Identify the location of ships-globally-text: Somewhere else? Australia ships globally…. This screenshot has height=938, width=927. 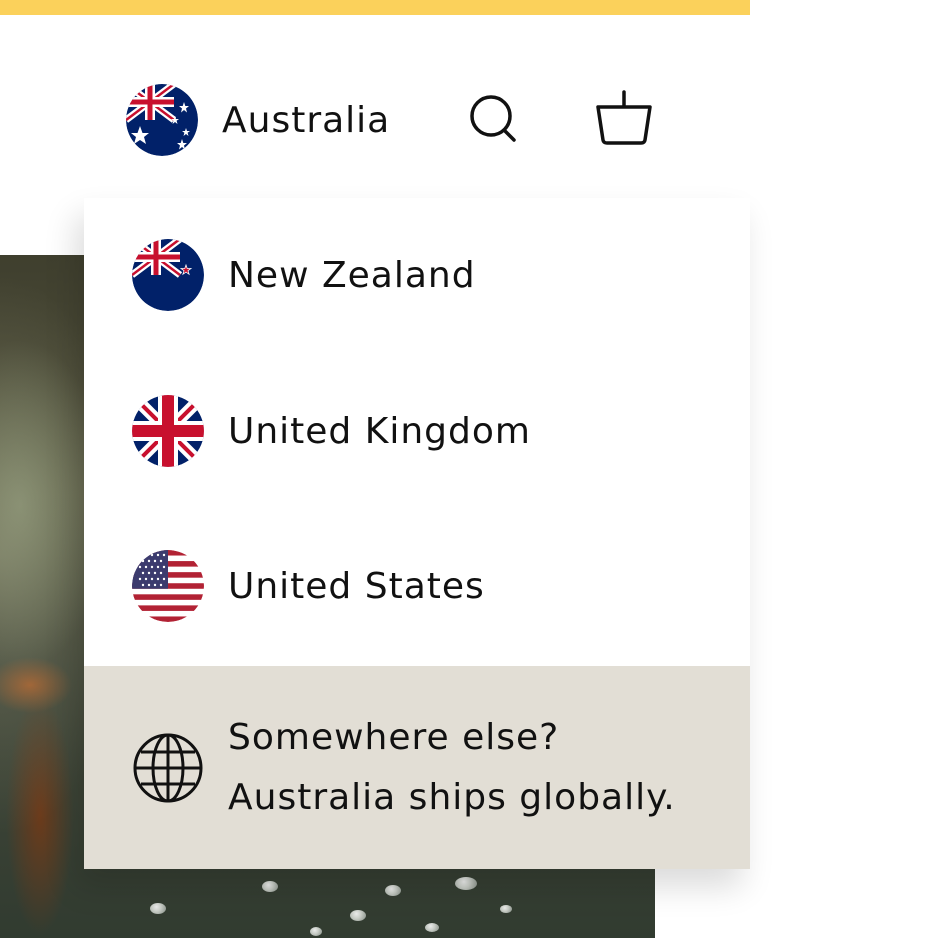
(452, 768).